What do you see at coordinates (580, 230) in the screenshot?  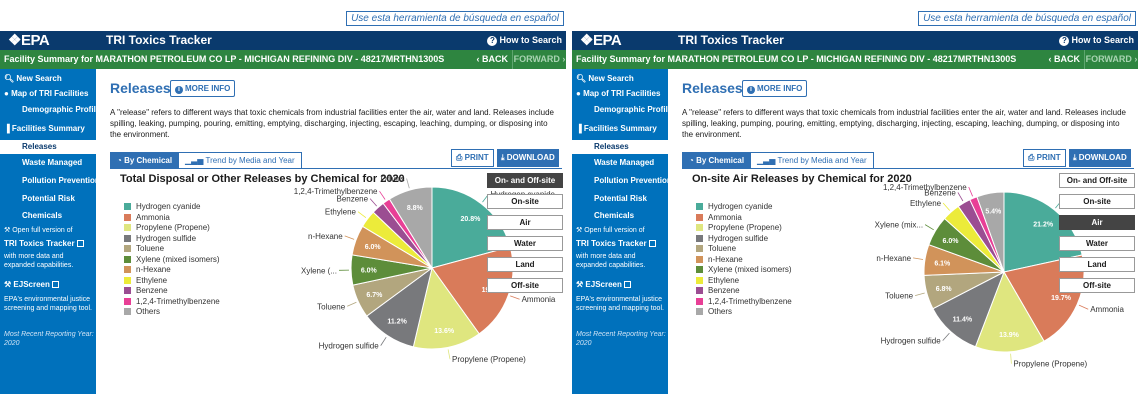 I see `wrench-icon: ⚒` at bounding box center [580, 230].